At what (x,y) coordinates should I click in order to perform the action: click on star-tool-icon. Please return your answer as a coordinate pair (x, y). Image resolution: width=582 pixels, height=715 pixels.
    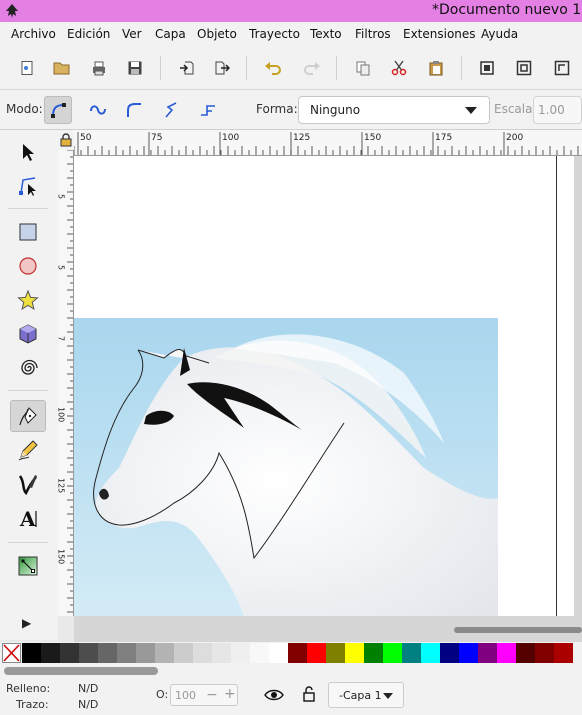
    Looking at the image, I should click on (28, 300).